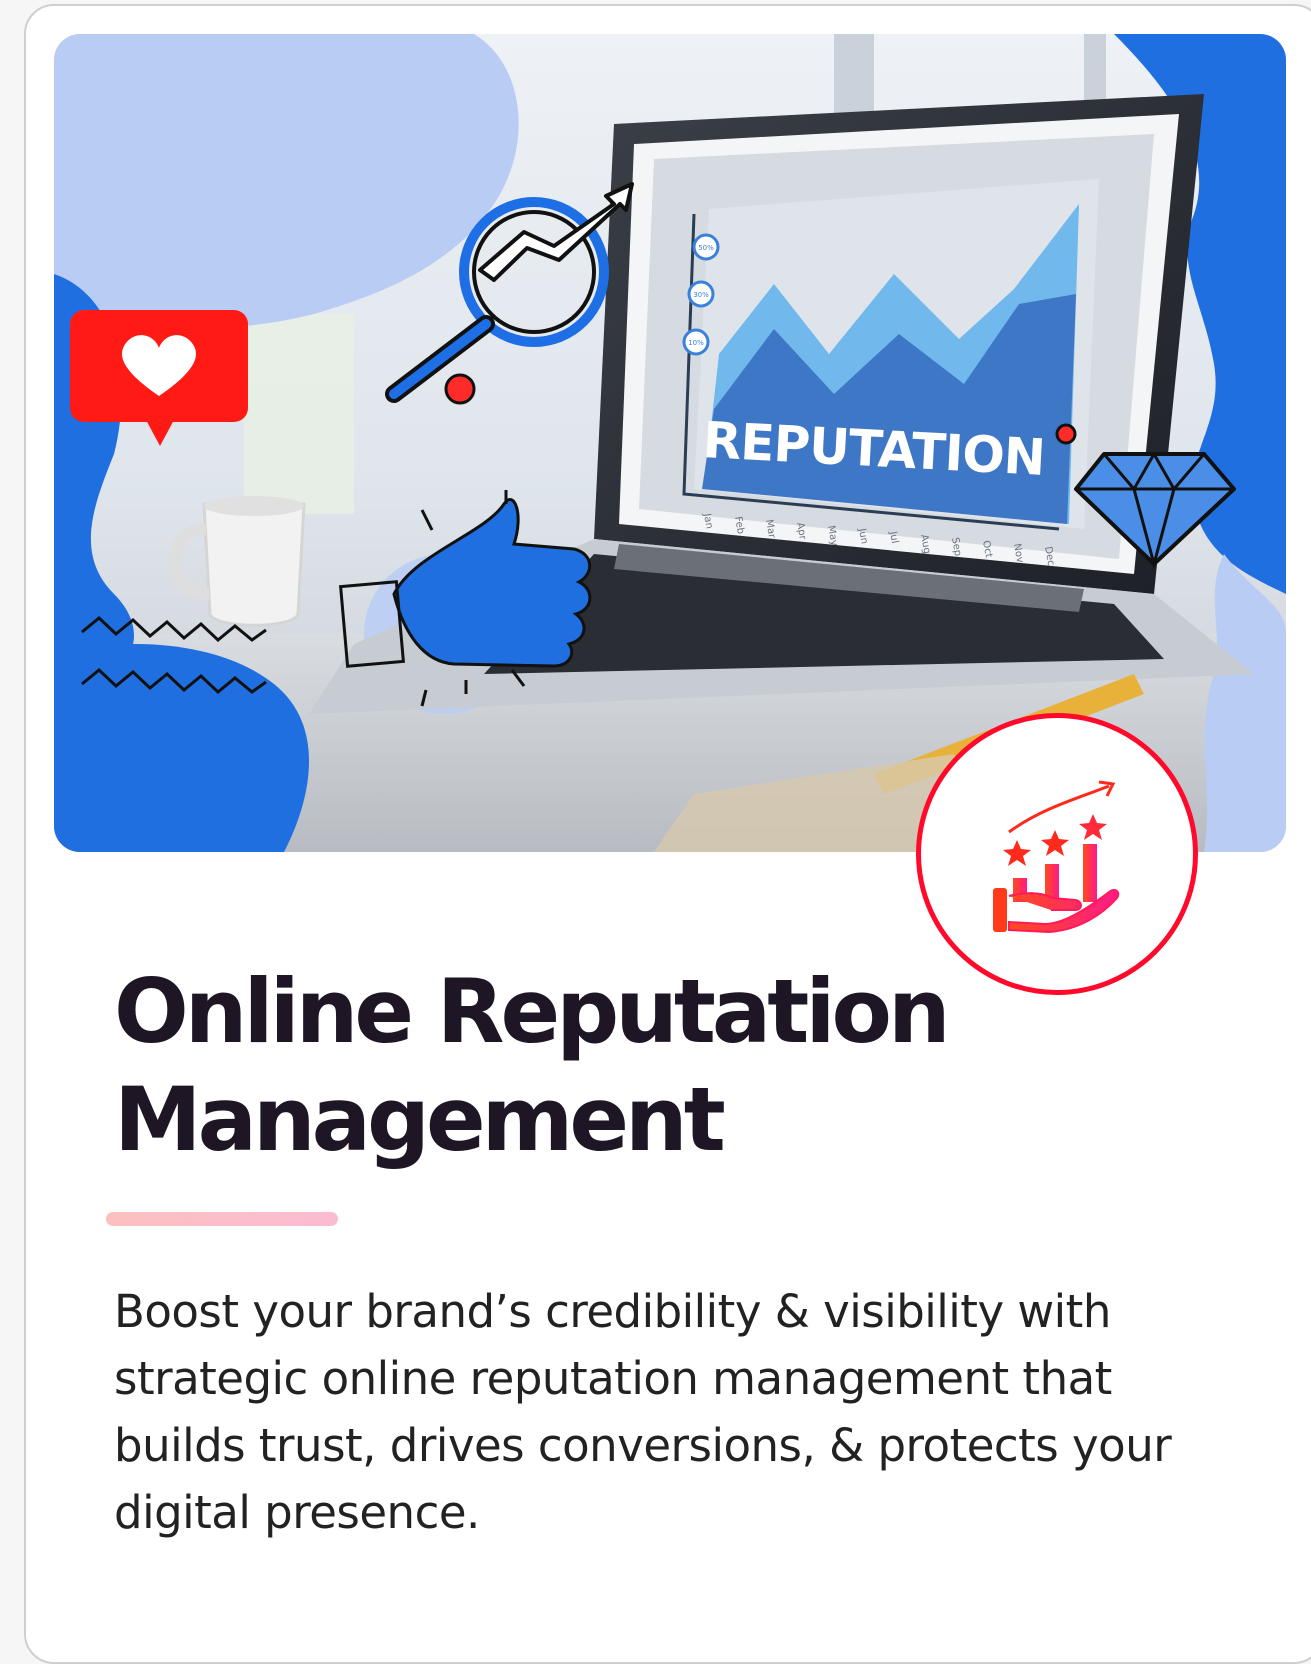  I want to click on rating-growth-badge, so click(1057, 854).